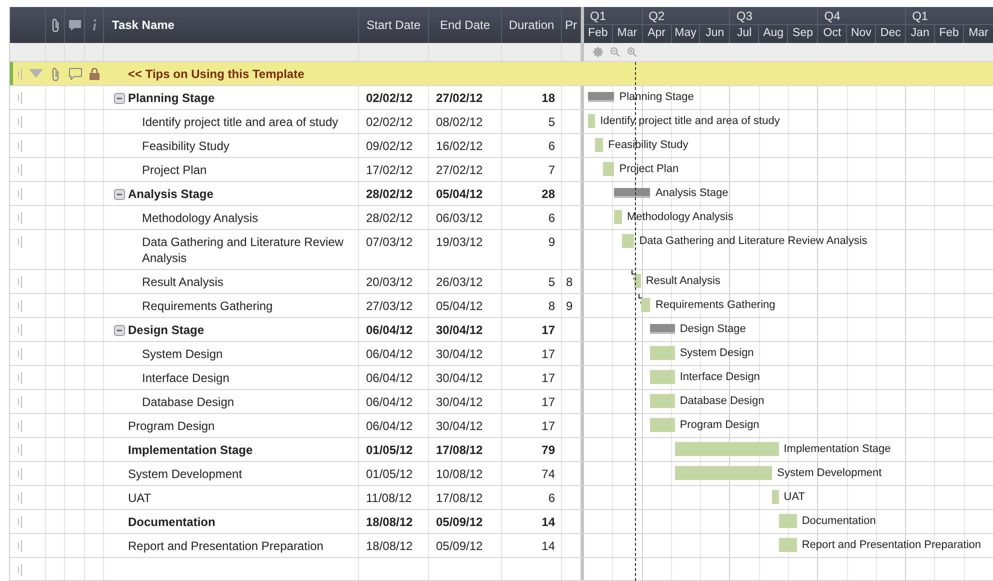 This screenshot has height=581, width=993. I want to click on date-cell: 20/03/12, so click(389, 282).